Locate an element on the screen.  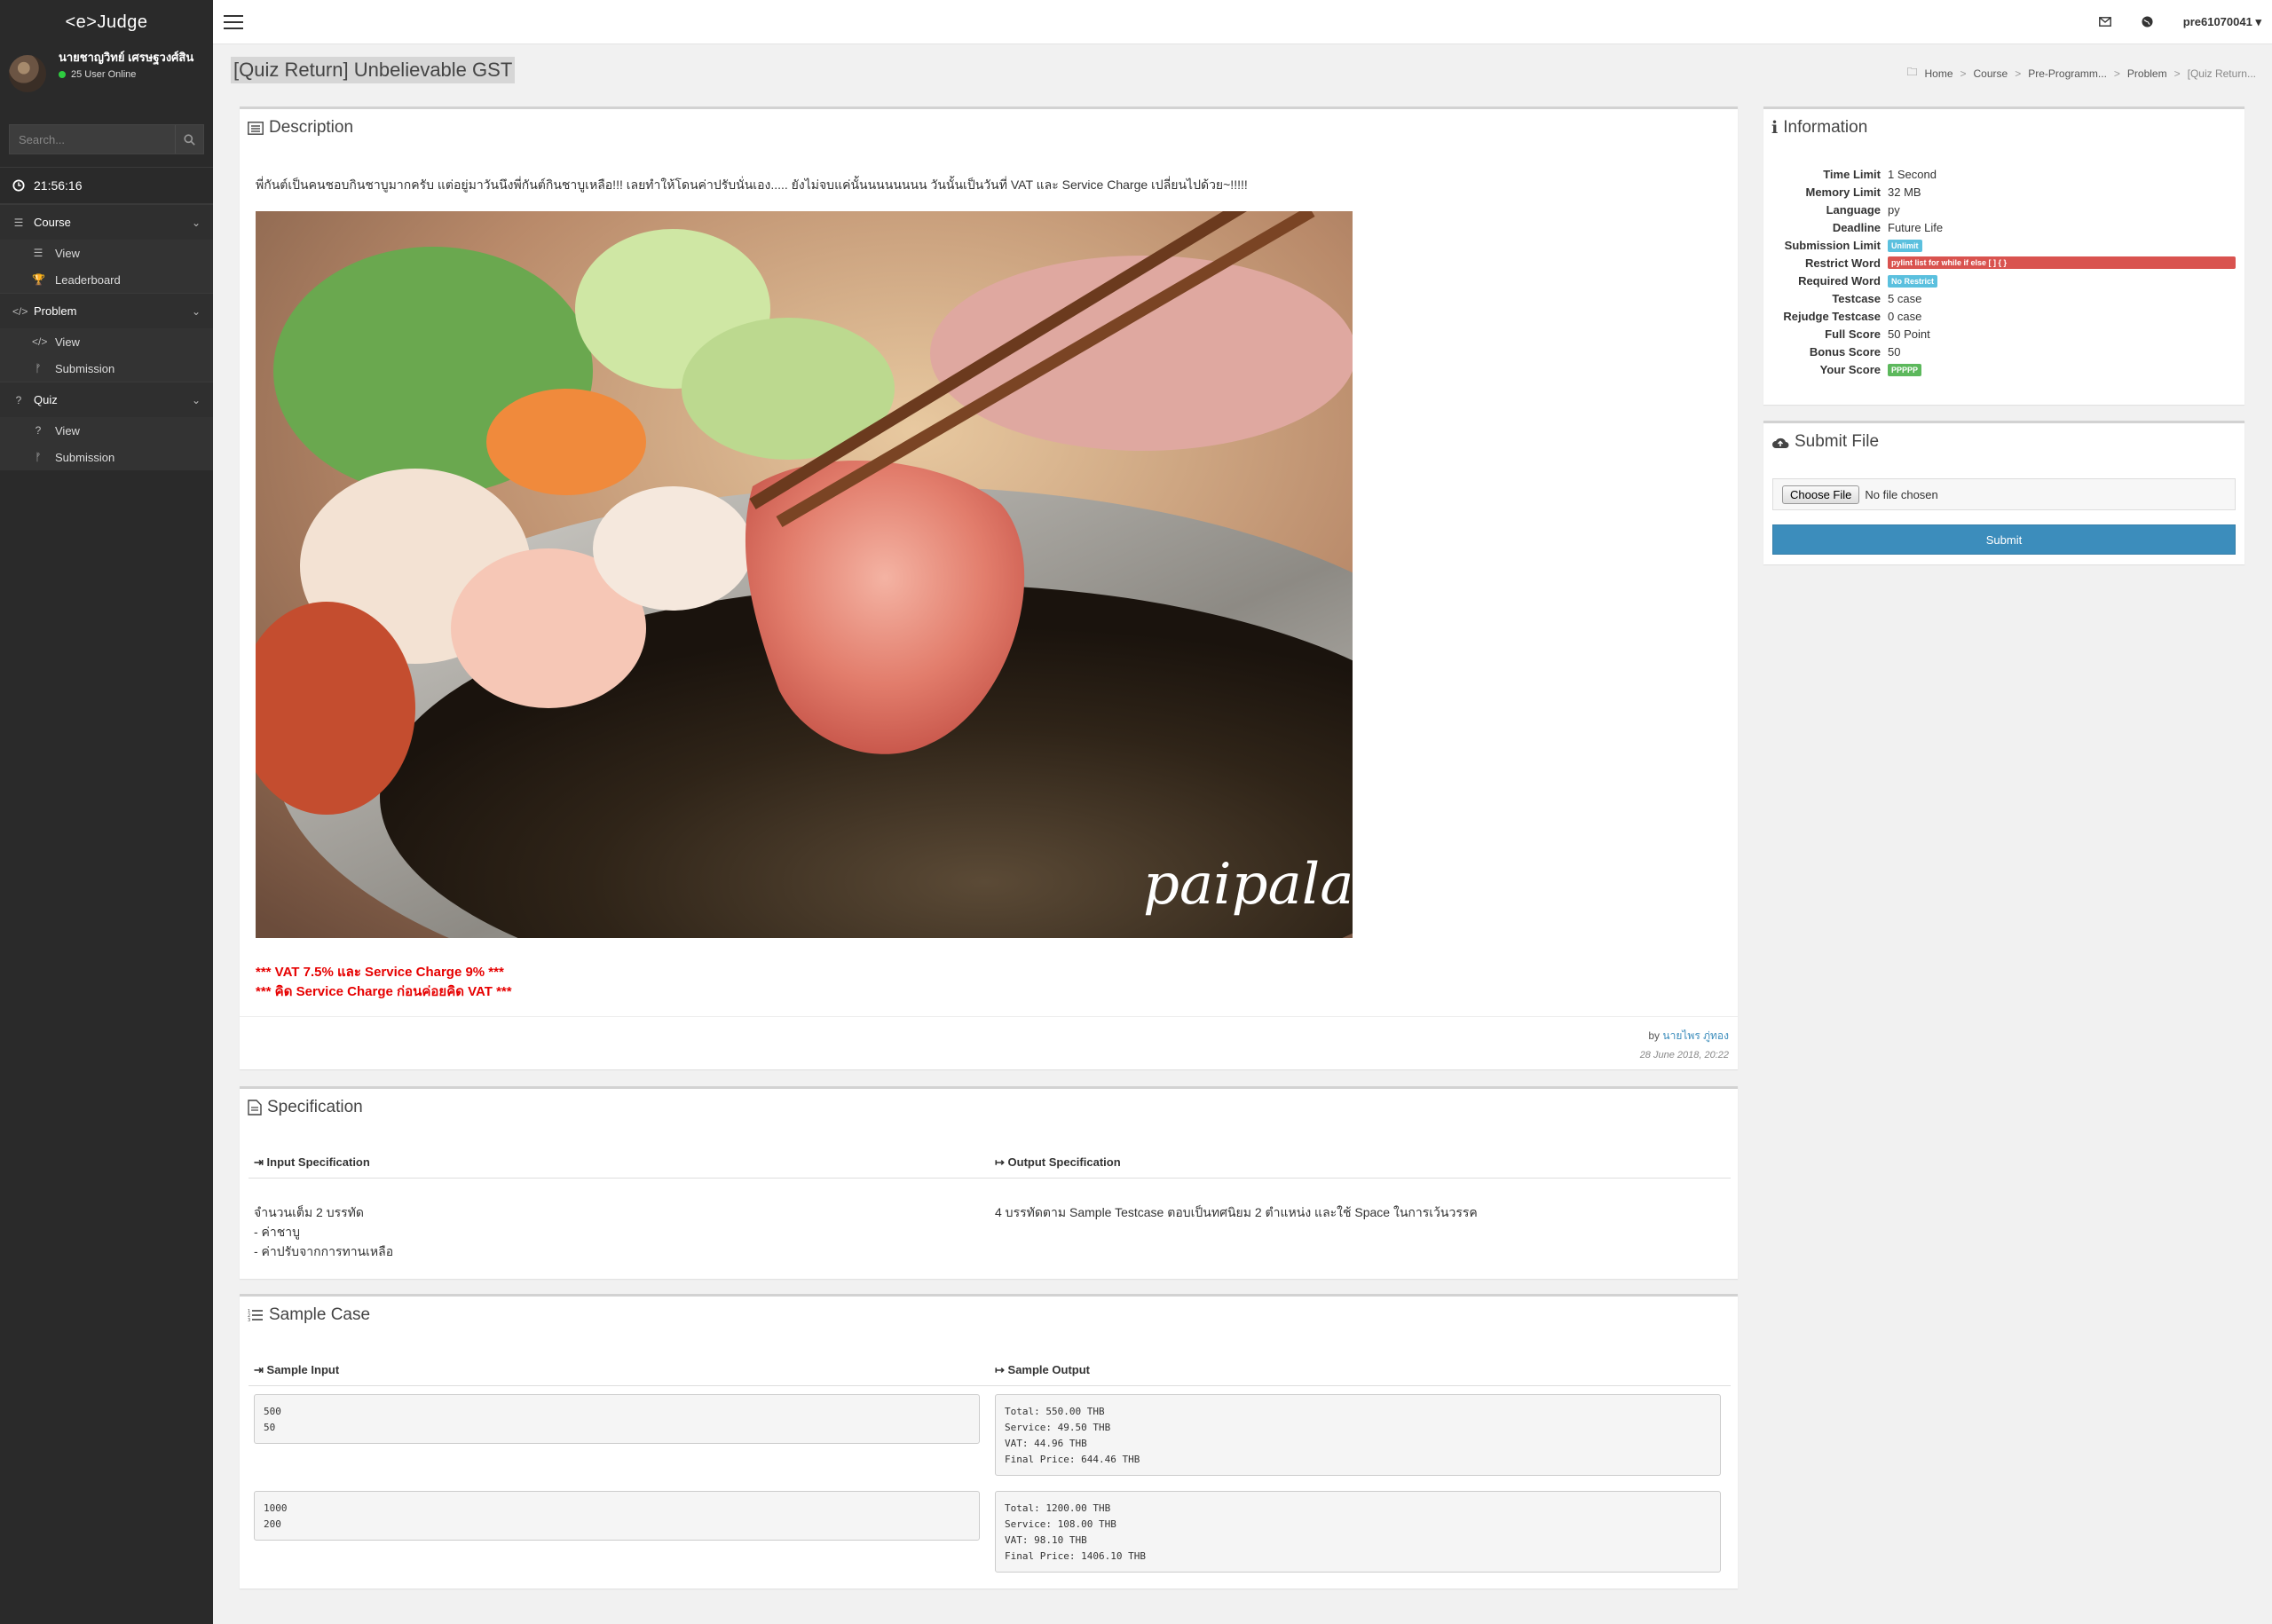
hamburger-menu-icon is located at coordinates (234, 21).